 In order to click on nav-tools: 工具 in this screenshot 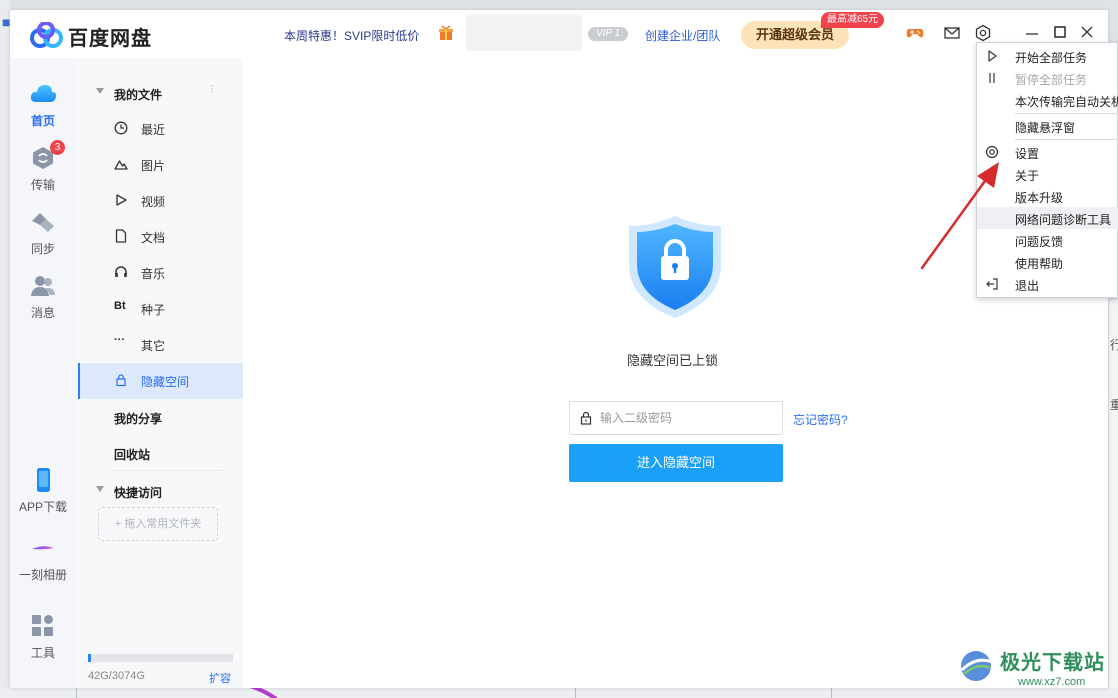, I will do `click(43, 636)`.